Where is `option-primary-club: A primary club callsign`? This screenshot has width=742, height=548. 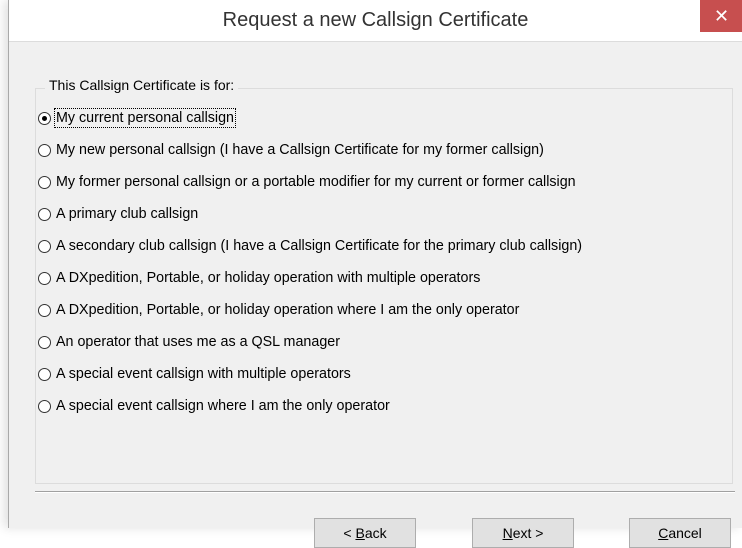 option-primary-club: A primary club callsign is located at coordinates (118, 214).